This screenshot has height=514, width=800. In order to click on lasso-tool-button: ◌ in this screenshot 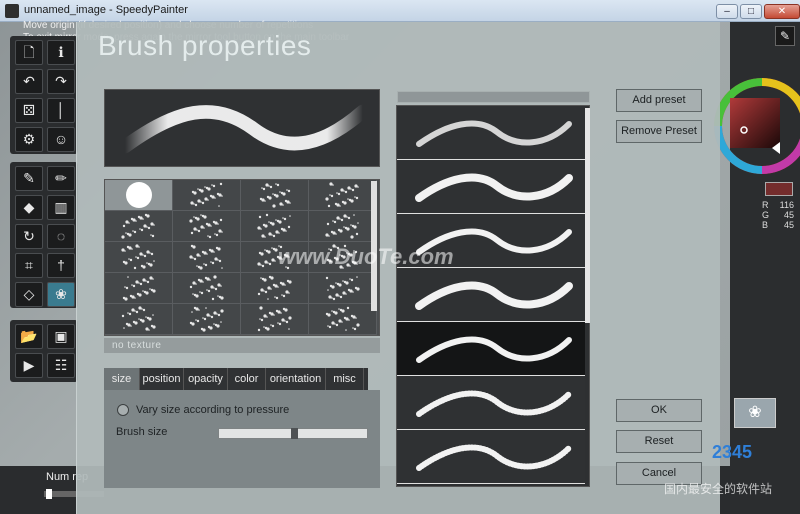, I will do `click(61, 236)`.